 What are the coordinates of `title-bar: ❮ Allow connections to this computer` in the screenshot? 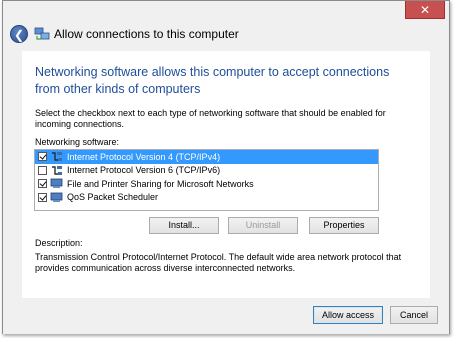 It's located at (226, 35).